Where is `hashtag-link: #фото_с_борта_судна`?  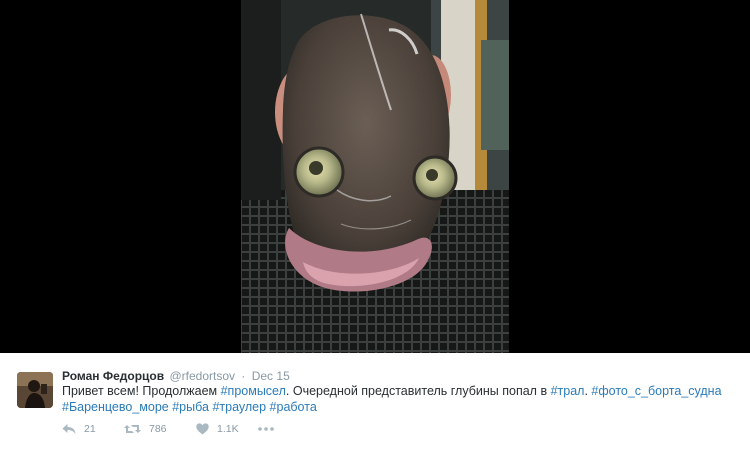 hashtag-link: #фото_с_борта_судна is located at coordinates (656, 391).